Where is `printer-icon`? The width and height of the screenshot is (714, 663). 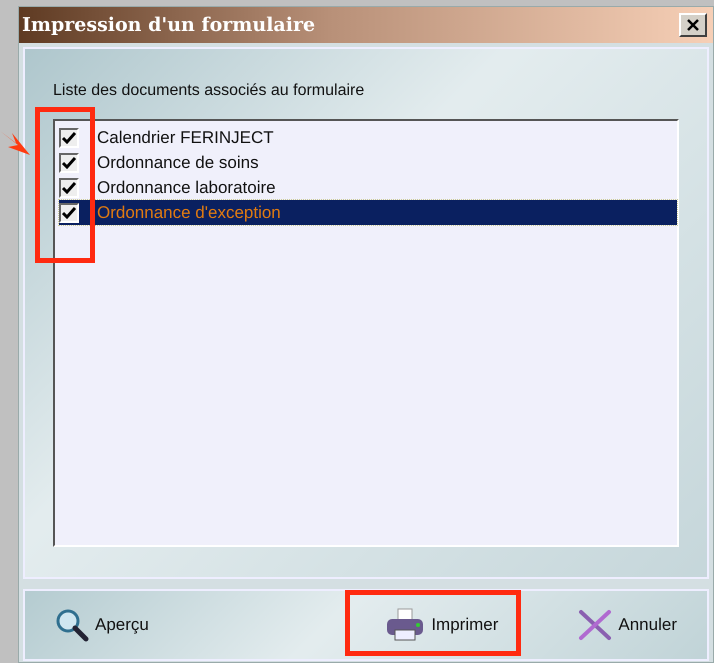
printer-icon is located at coordinates (405, 625).